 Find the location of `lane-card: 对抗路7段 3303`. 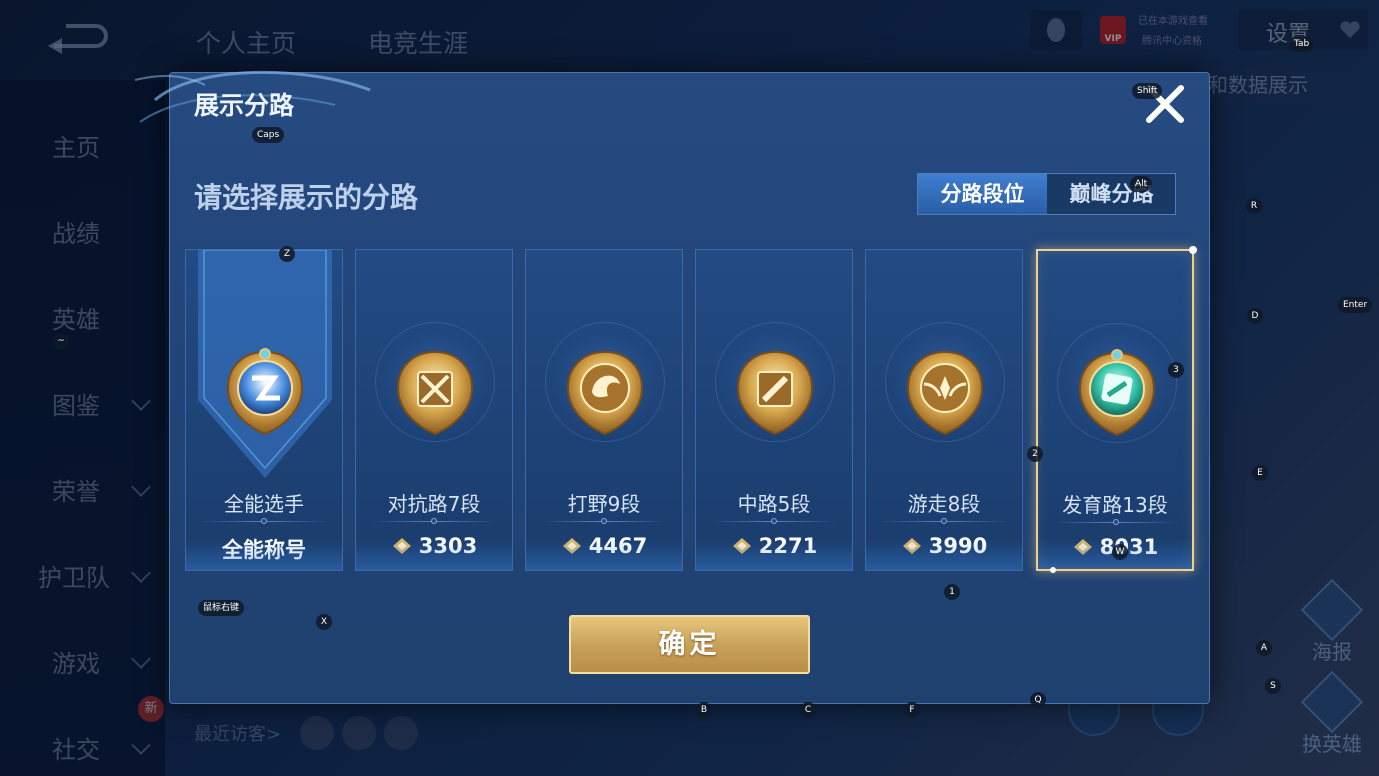

lane-card: 对抗路7段 3303 is located at coordinates (434, 410).